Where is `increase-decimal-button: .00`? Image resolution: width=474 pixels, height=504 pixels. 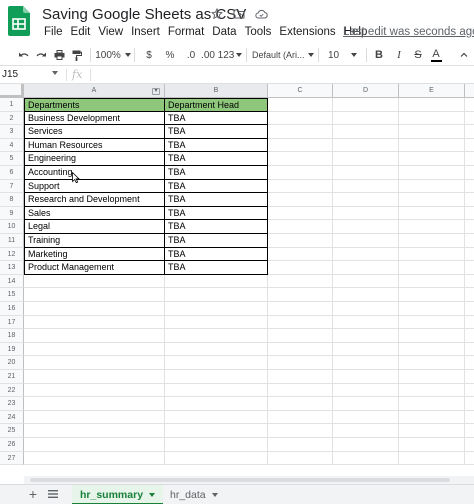 increase-decimal-button: .00 is located at coordinates (208, 55).